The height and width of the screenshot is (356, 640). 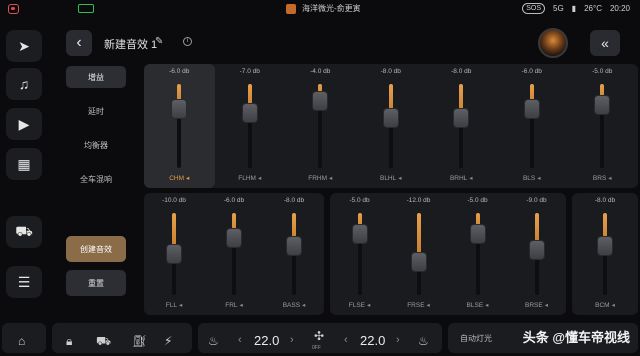 I want to click on channel-flse: -5.0 db FLSE ◂, so click(x=359, y=254).